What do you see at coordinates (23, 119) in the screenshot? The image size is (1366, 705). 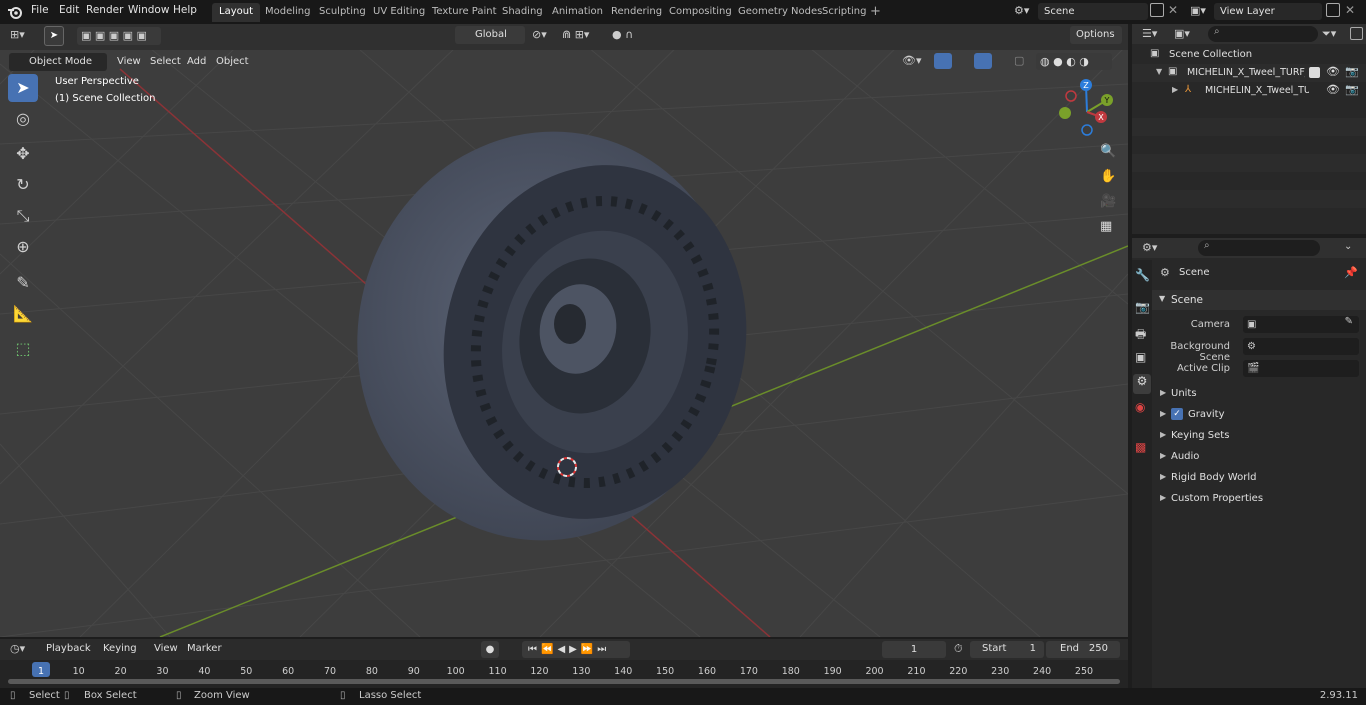 I see `cursor-tool-icon: ◎` at bounding box center [23, 119].